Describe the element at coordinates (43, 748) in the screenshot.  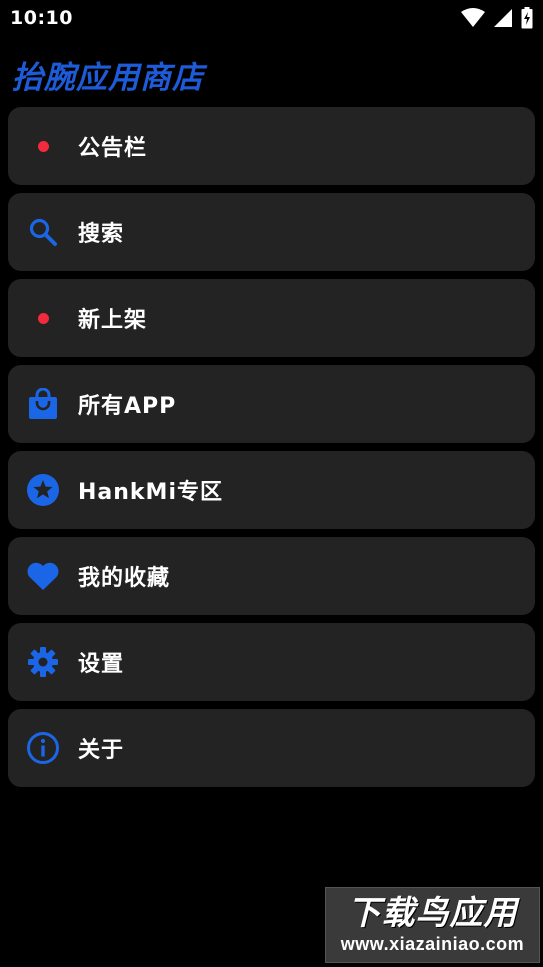
I see `info-icon` at that location.